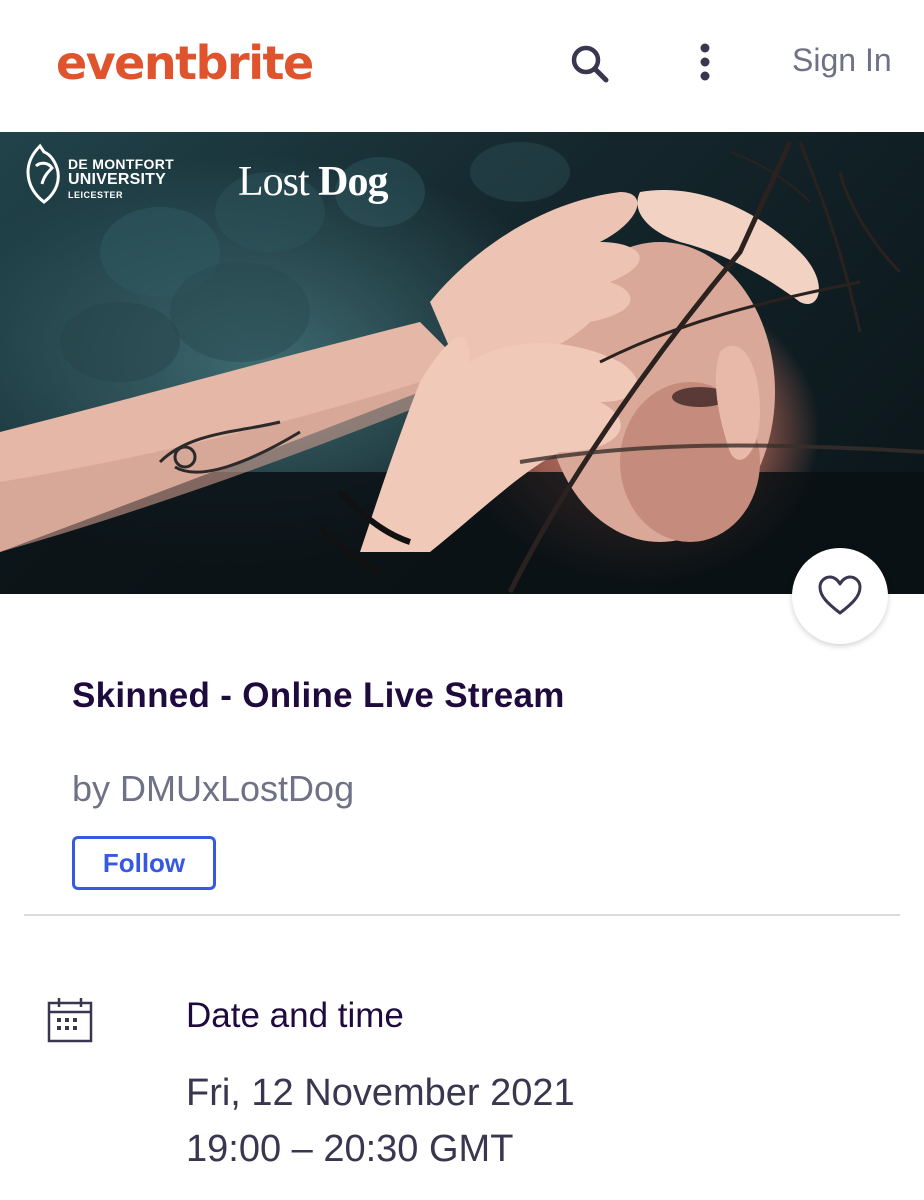 This screenshot has height=1200, width=924. What do you see at coordinates (380, 1093) in the screenshot?
I see `event-date: Fri, 12 November 2021` at bounding box center [380, 1093].